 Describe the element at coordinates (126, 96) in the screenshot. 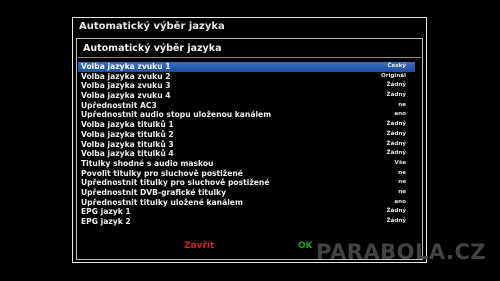

I see `setting-label: Volba jazyka zvuku 4` at that location.